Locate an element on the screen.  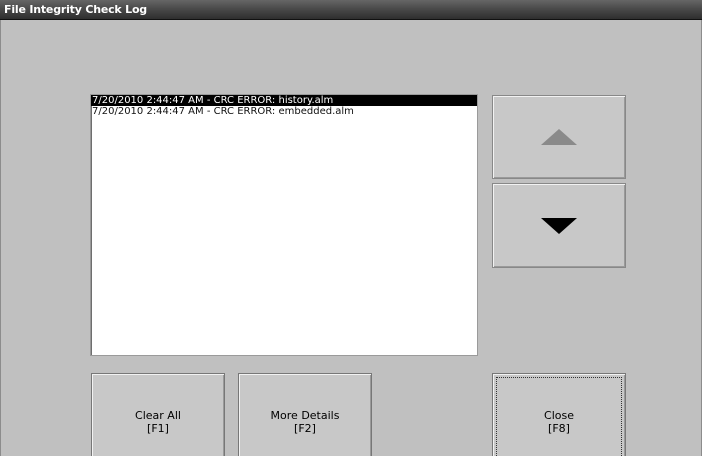
close-button: Close [F8] is located at coordinates (559, 414).